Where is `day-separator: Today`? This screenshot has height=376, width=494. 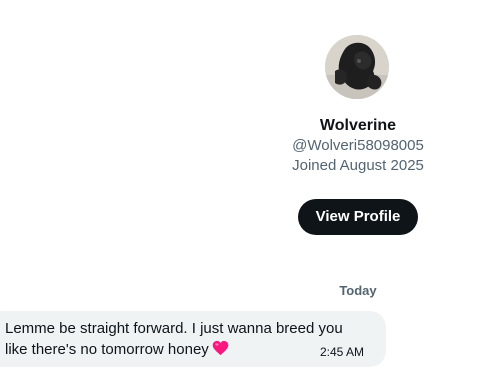
day-separator: Today is located at coordinates (358, 290).